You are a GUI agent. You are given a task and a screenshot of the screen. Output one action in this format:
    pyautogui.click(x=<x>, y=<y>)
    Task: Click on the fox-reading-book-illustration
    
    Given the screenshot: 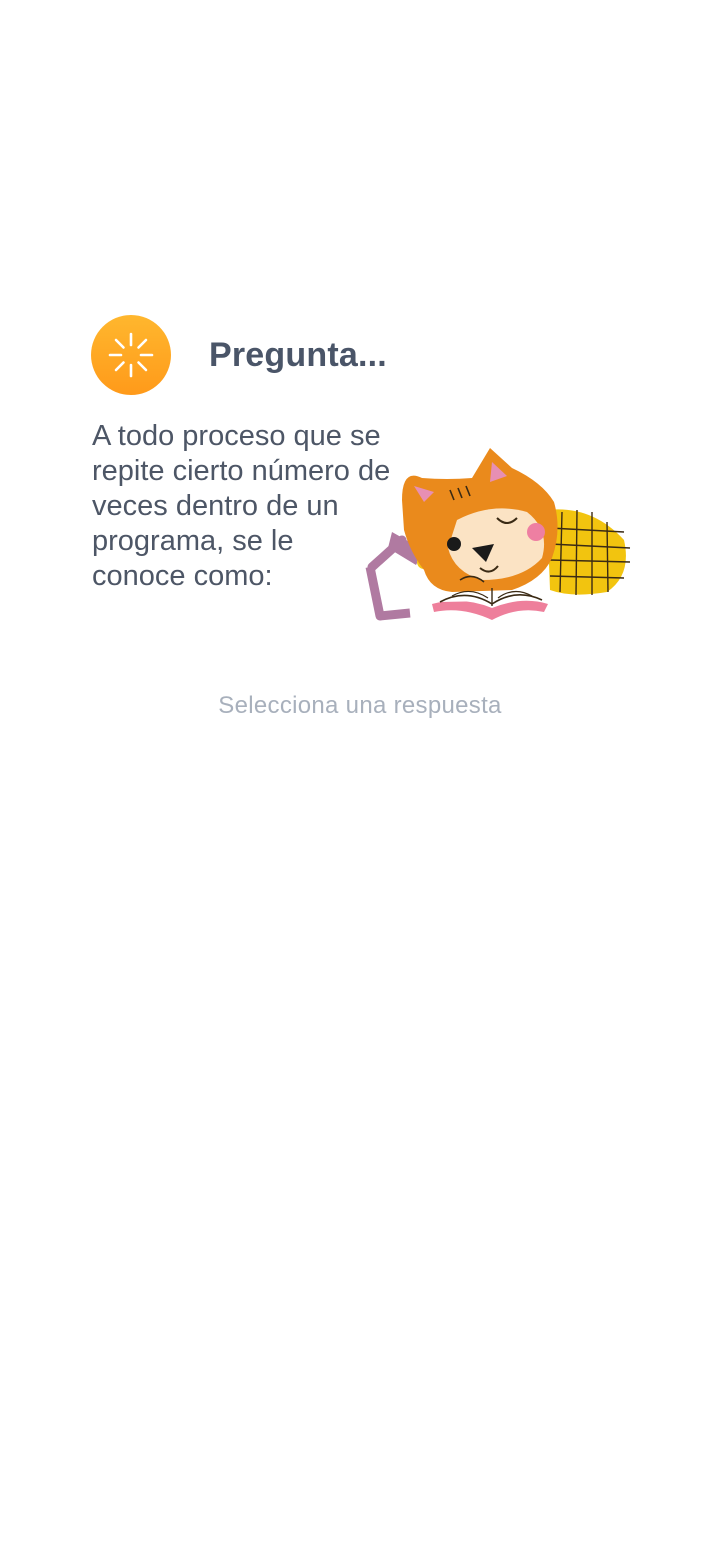 What is the action you would take?
    pyautogui.click(x=498, y=534)
    